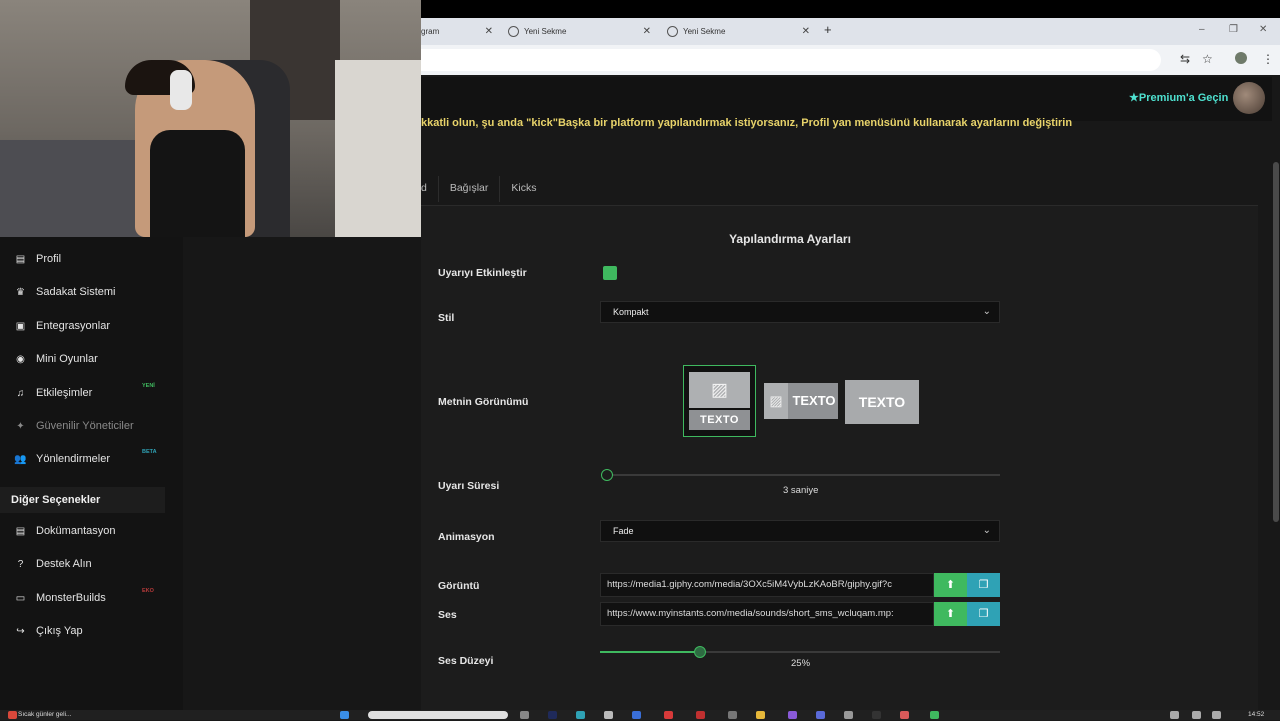  What do you see at coordinates (800, 652) in the screenshot?
I see `volume-slider` at bounding box center [800, 652].